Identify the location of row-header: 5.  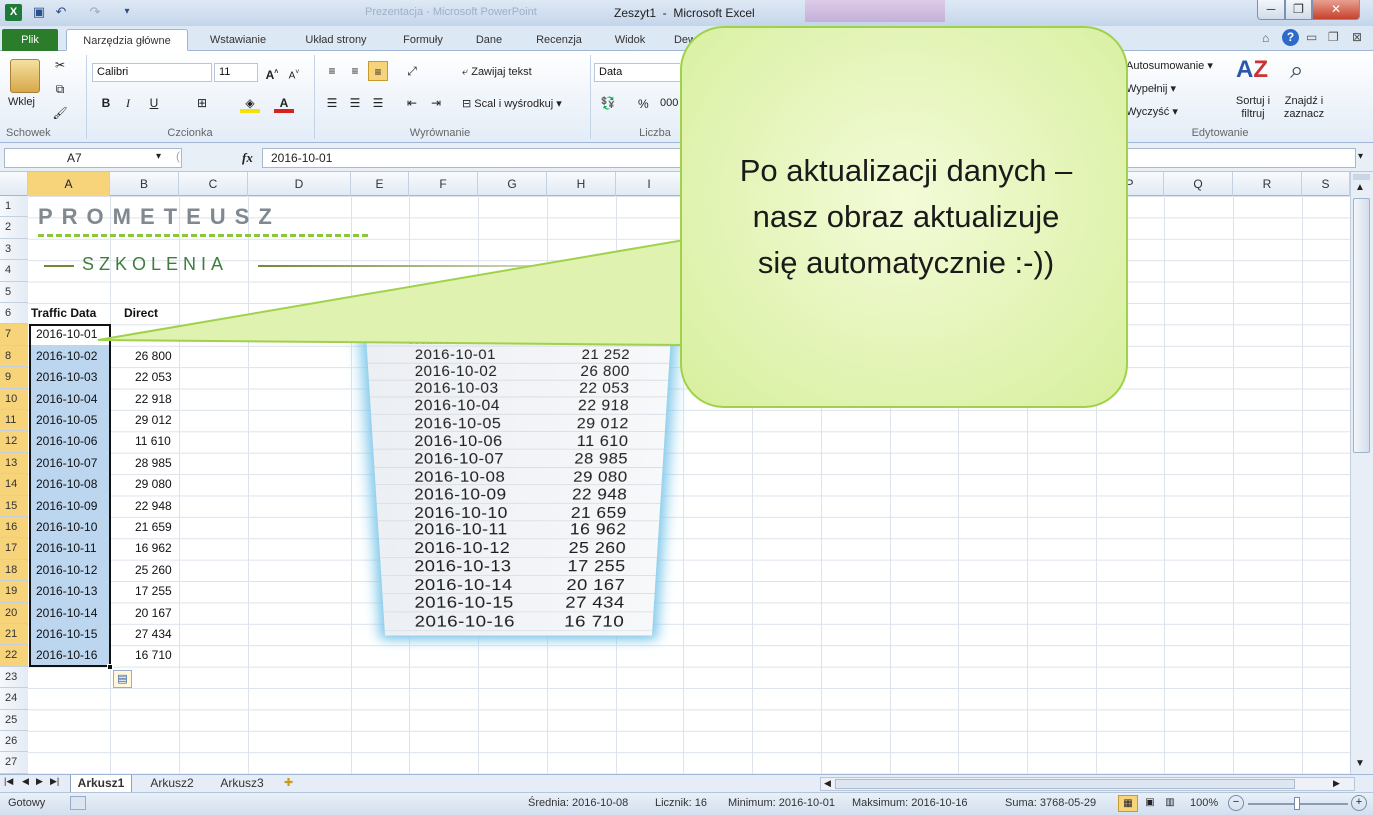
(14, 292).